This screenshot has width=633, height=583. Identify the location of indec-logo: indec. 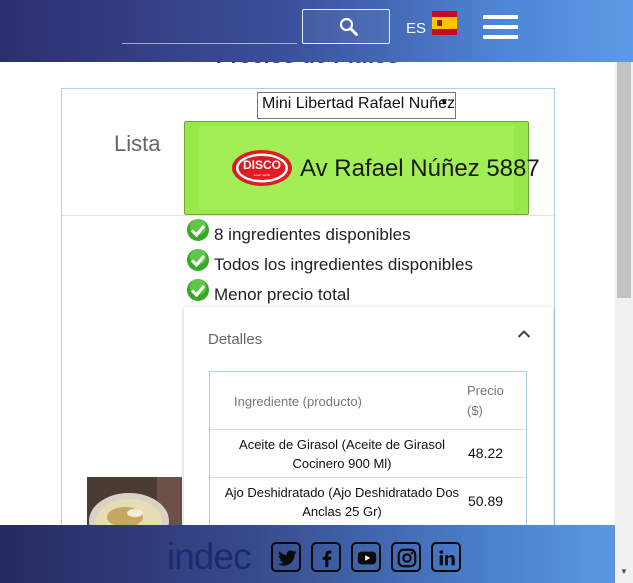
(216, 557).